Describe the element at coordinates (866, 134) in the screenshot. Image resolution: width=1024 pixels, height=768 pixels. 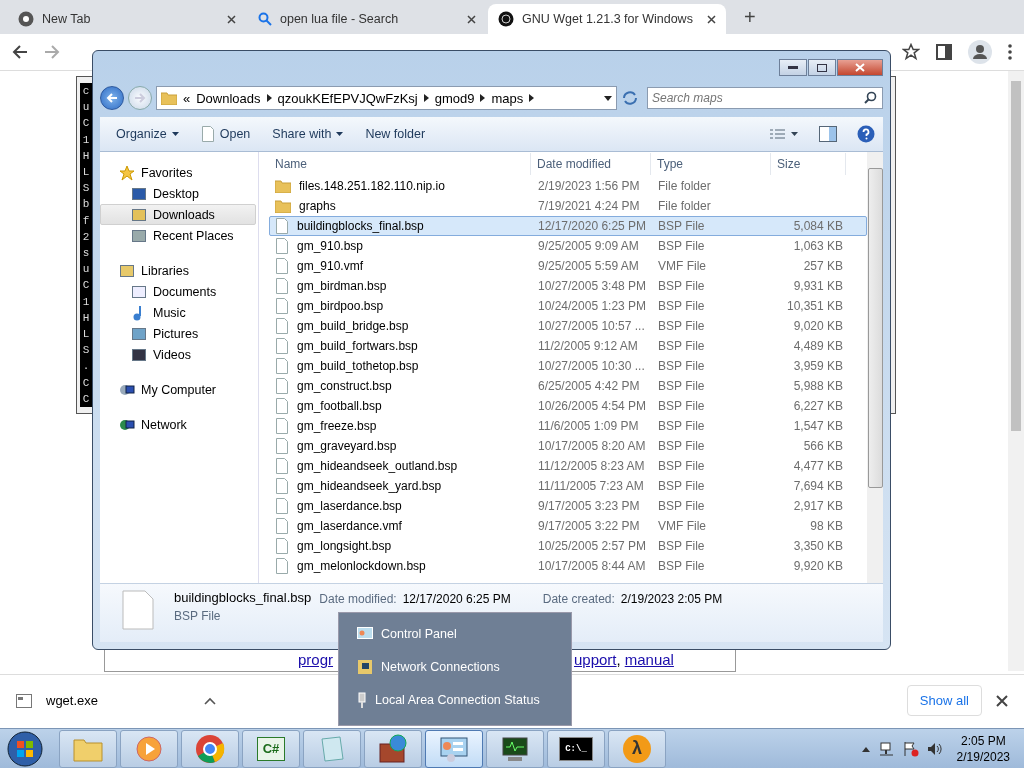
I see `help-icon` at that location.